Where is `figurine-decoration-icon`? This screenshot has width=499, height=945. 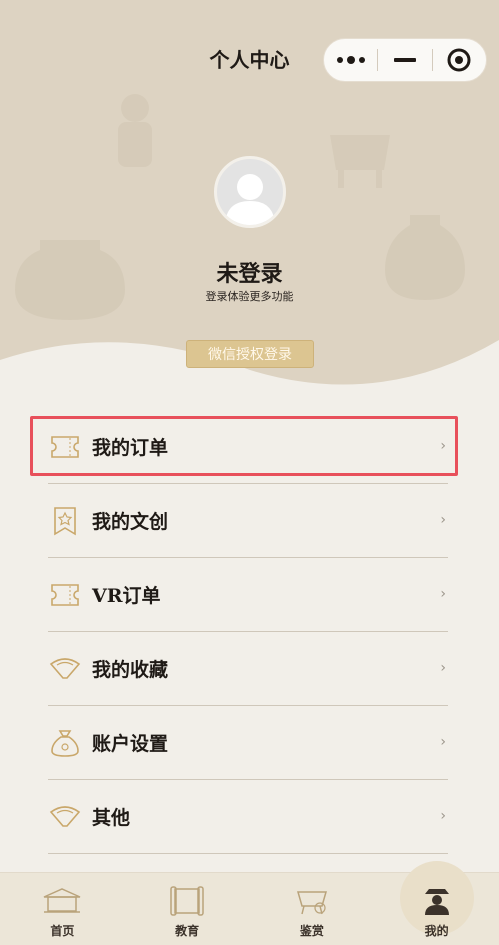
figurine-decoration-icon is located at coordinates (135, 130).